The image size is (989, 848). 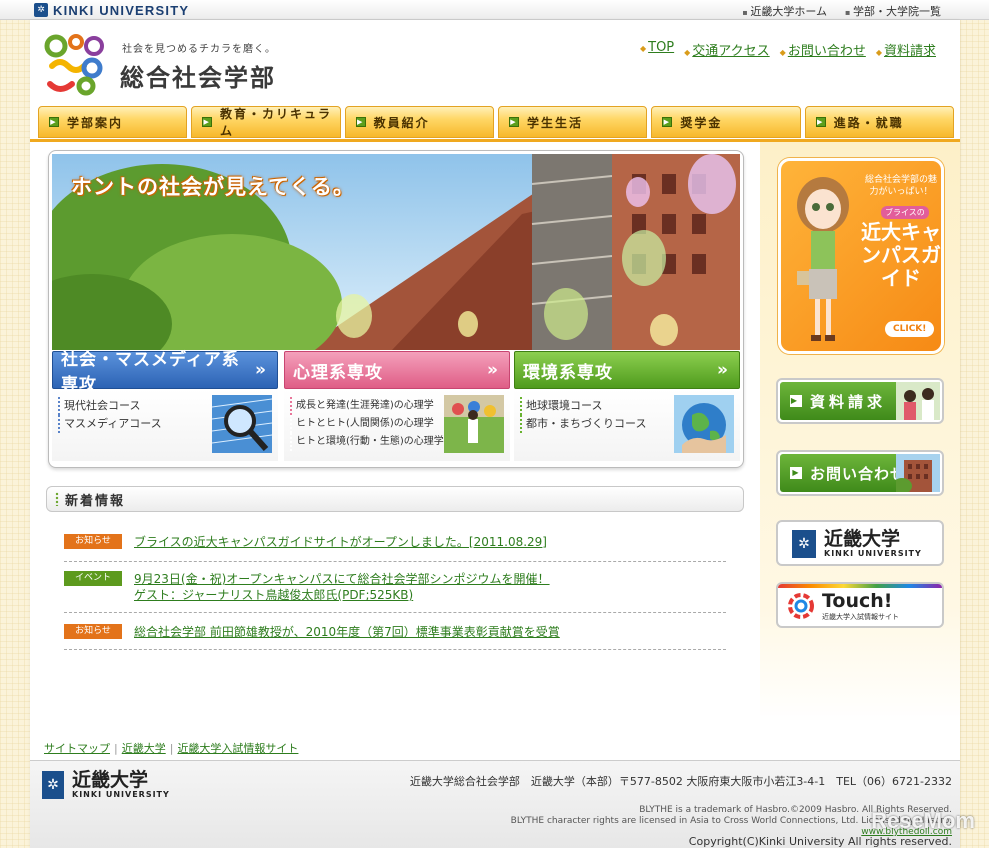 I want to click on guide-click-button: CLICK!, so click(x=910, y=329).